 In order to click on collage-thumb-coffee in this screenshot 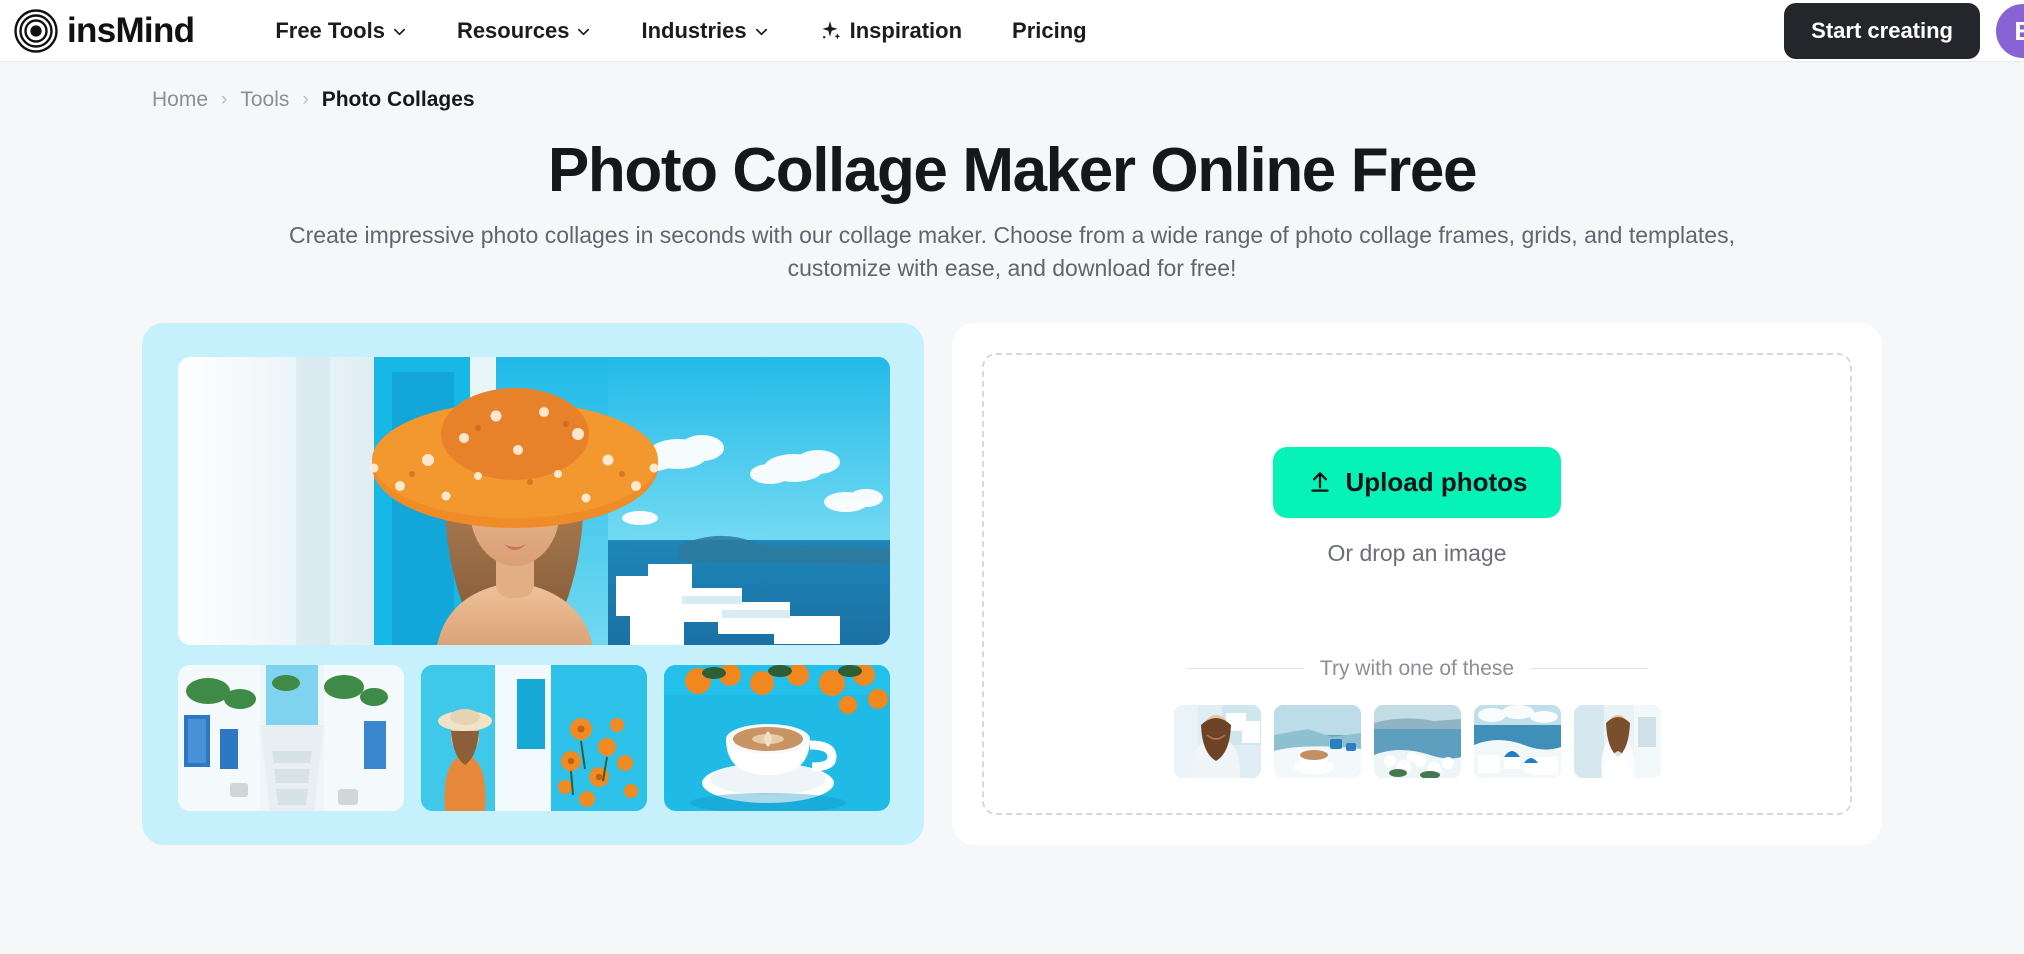, I will do `click(777, 737)`.